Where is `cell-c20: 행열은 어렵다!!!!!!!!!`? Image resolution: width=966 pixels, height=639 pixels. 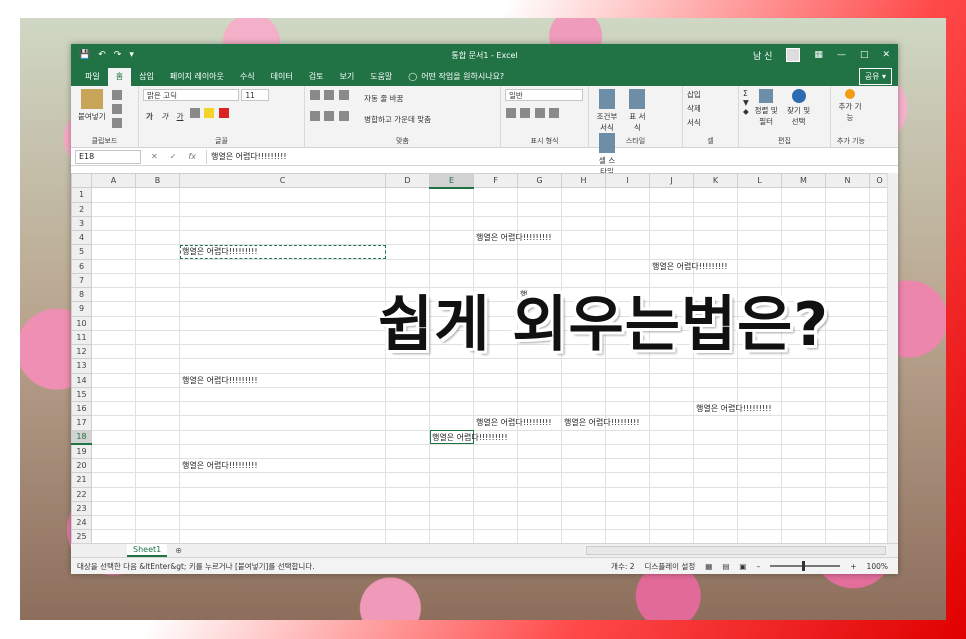 cell-c20: 행열은 어렵다!!!!!!!!! is located at coordinates (282, 465).